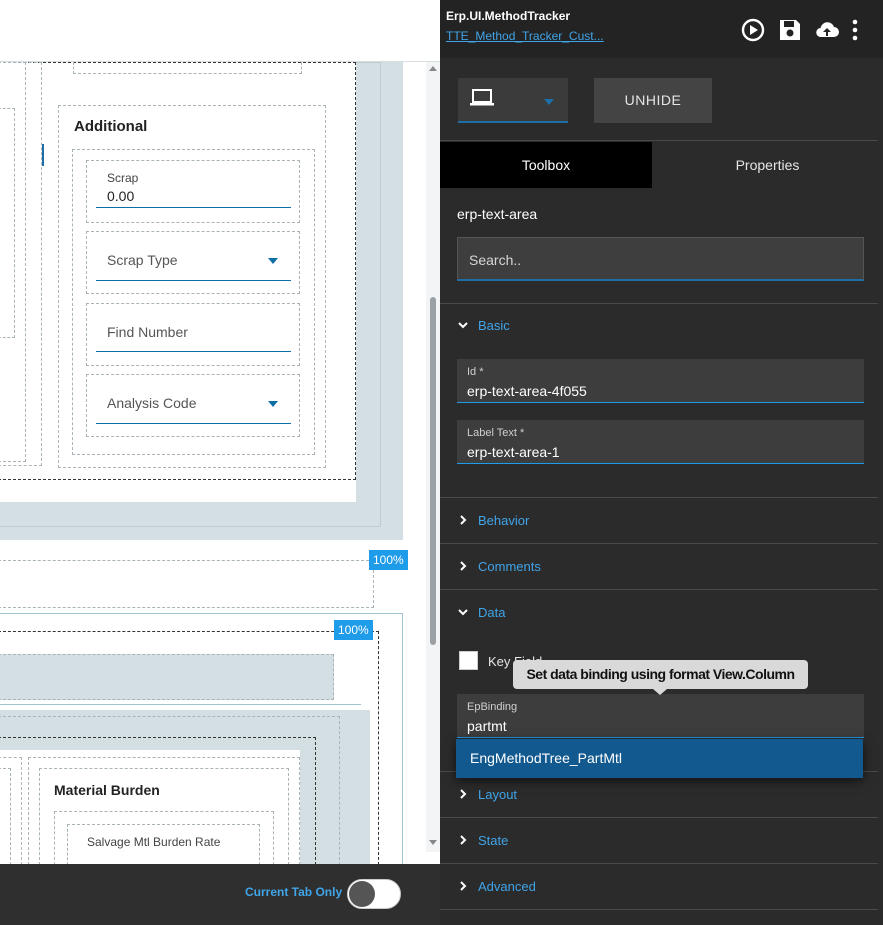 This screenshot has width=883, height=925. Describe the element at coordinates (827, 30) in the screenshot. I see `cloud-upload-icon` at that location.